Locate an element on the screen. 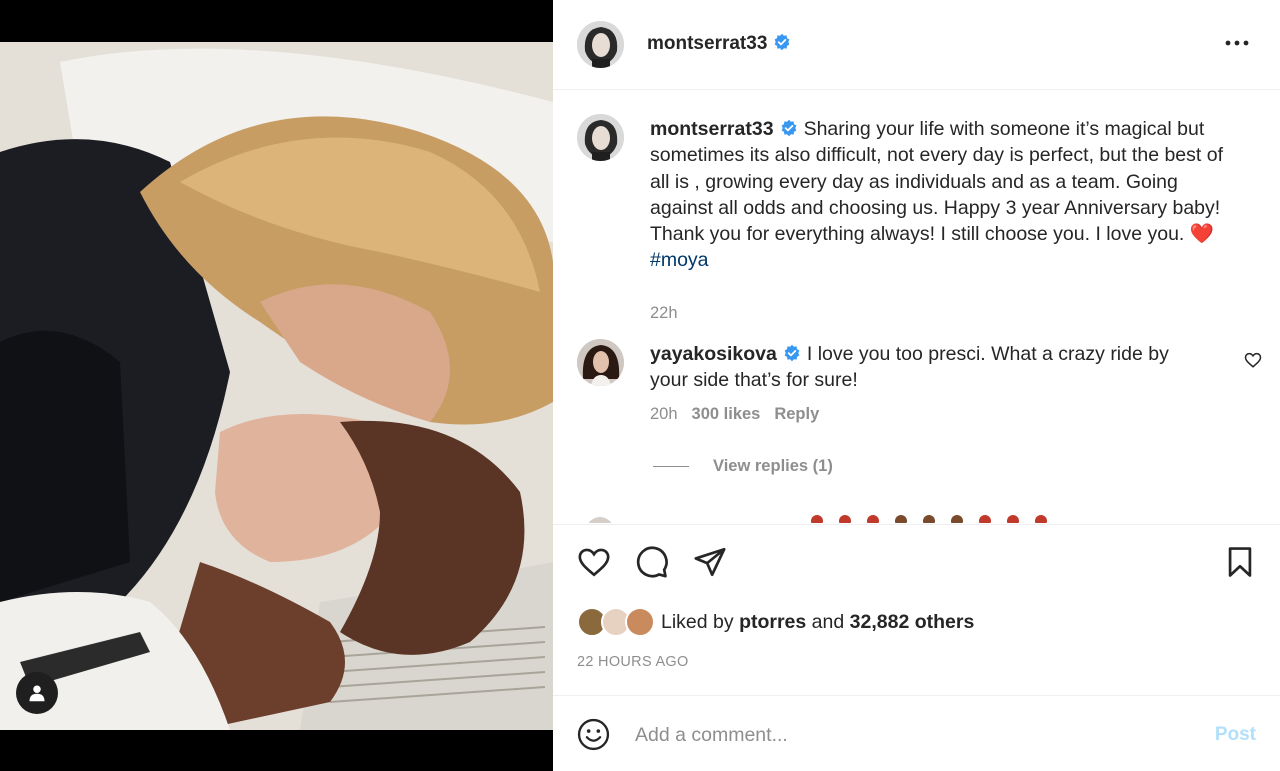 This screenshot has height=771, width=1280. author-avatar is located at coordinates (600, 44).